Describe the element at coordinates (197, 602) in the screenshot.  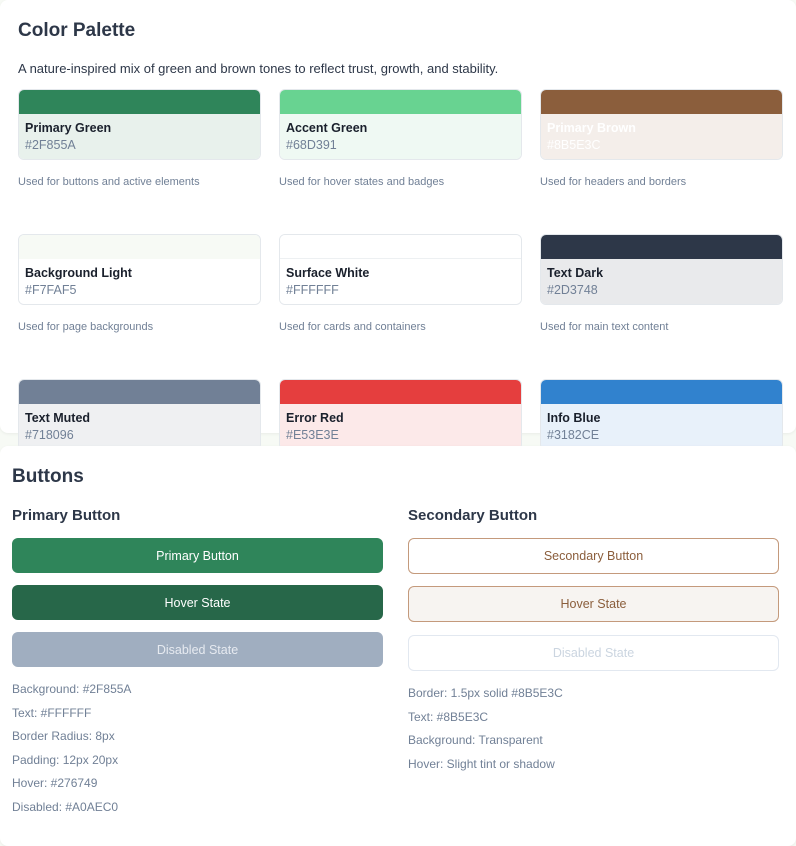
I see `primary-hover-button: Hover State` at that location.